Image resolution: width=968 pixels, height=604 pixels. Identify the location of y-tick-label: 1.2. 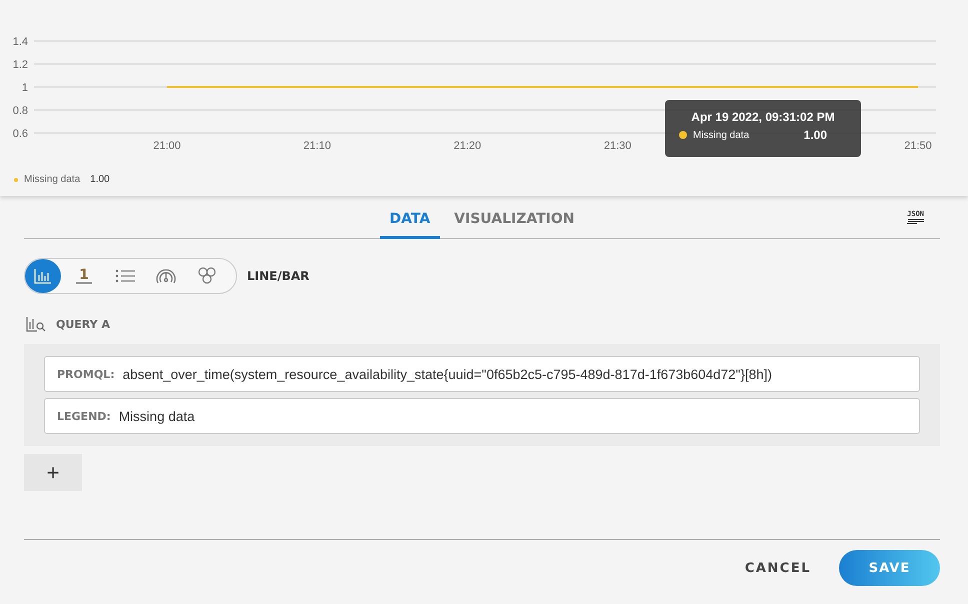
(20, 65).